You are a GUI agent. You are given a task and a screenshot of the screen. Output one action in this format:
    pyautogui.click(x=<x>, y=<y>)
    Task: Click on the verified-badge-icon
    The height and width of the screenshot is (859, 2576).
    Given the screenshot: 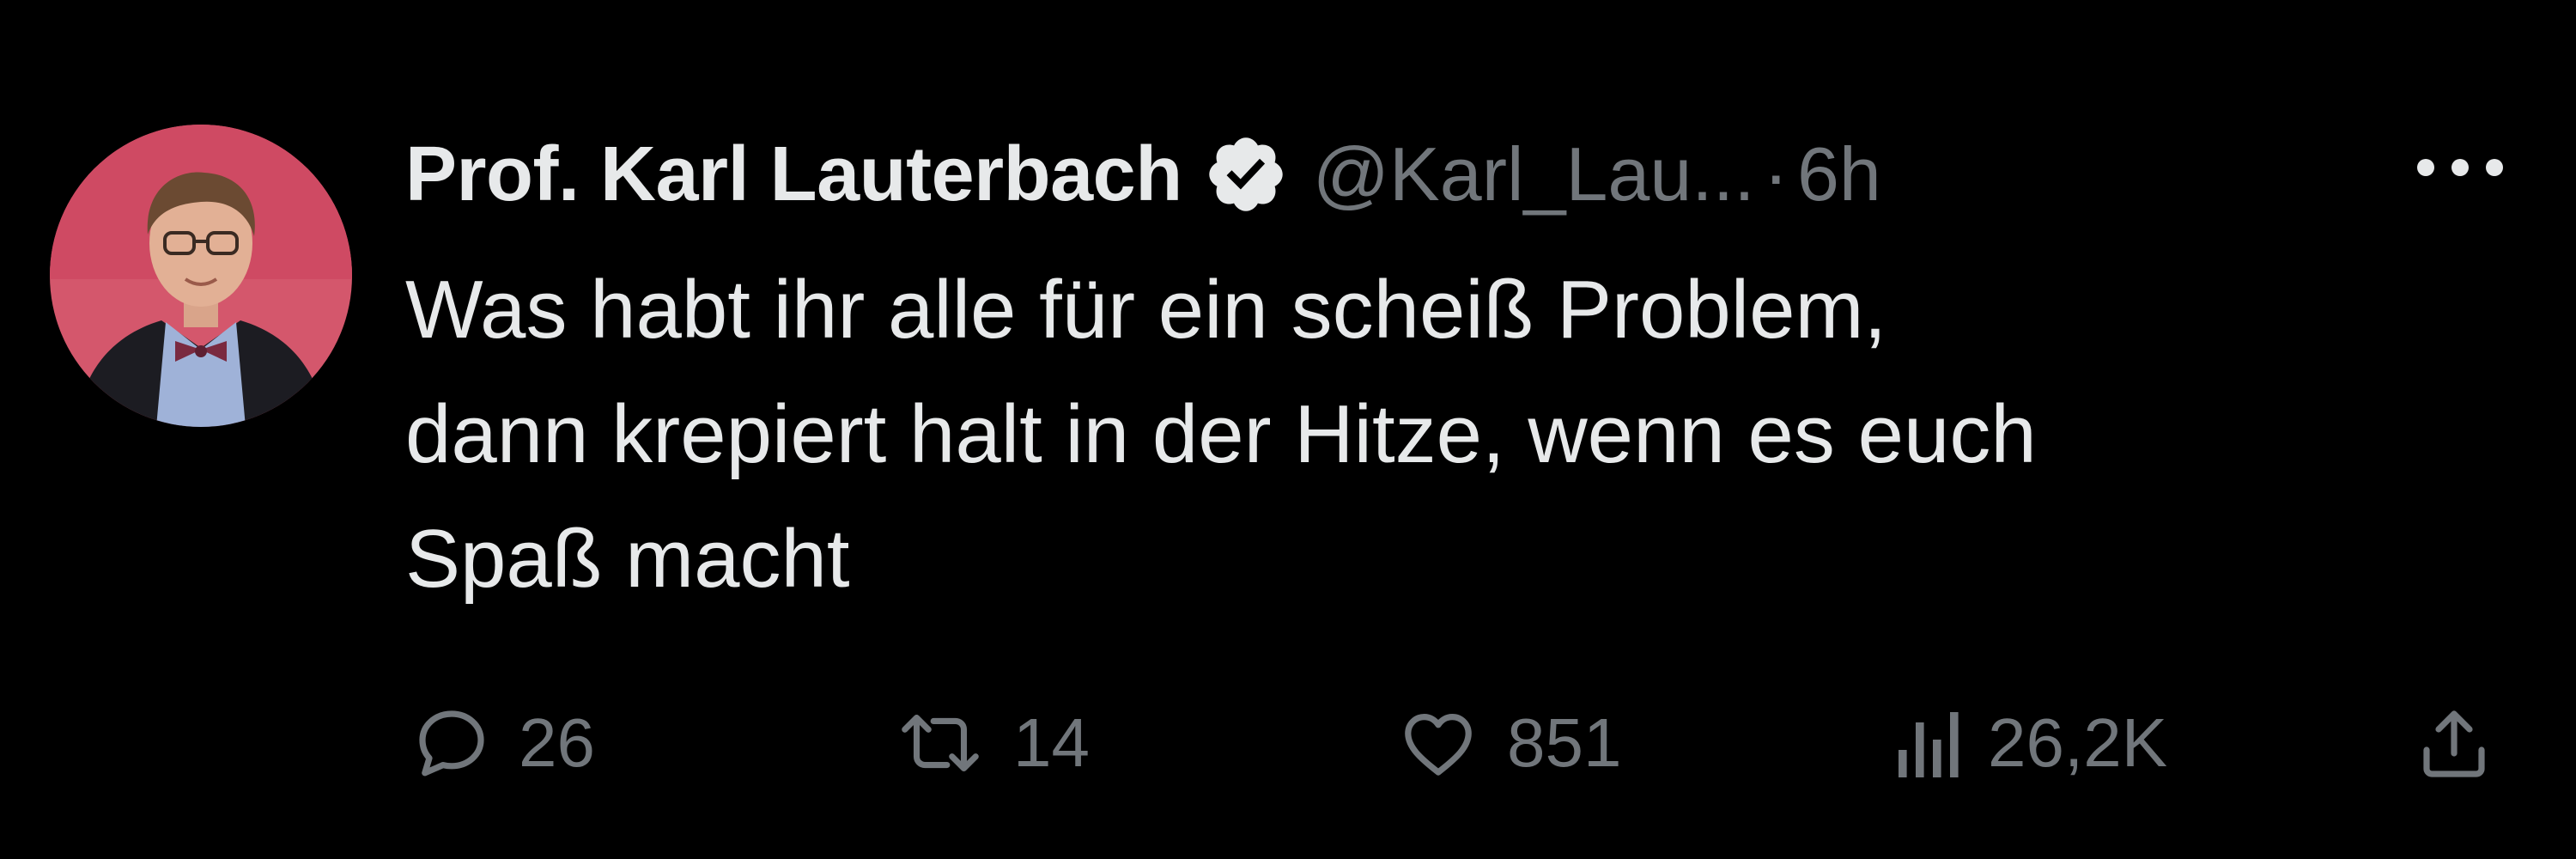 What is the action you would take?
    pyautogui.click(x=1246, y=174)
    